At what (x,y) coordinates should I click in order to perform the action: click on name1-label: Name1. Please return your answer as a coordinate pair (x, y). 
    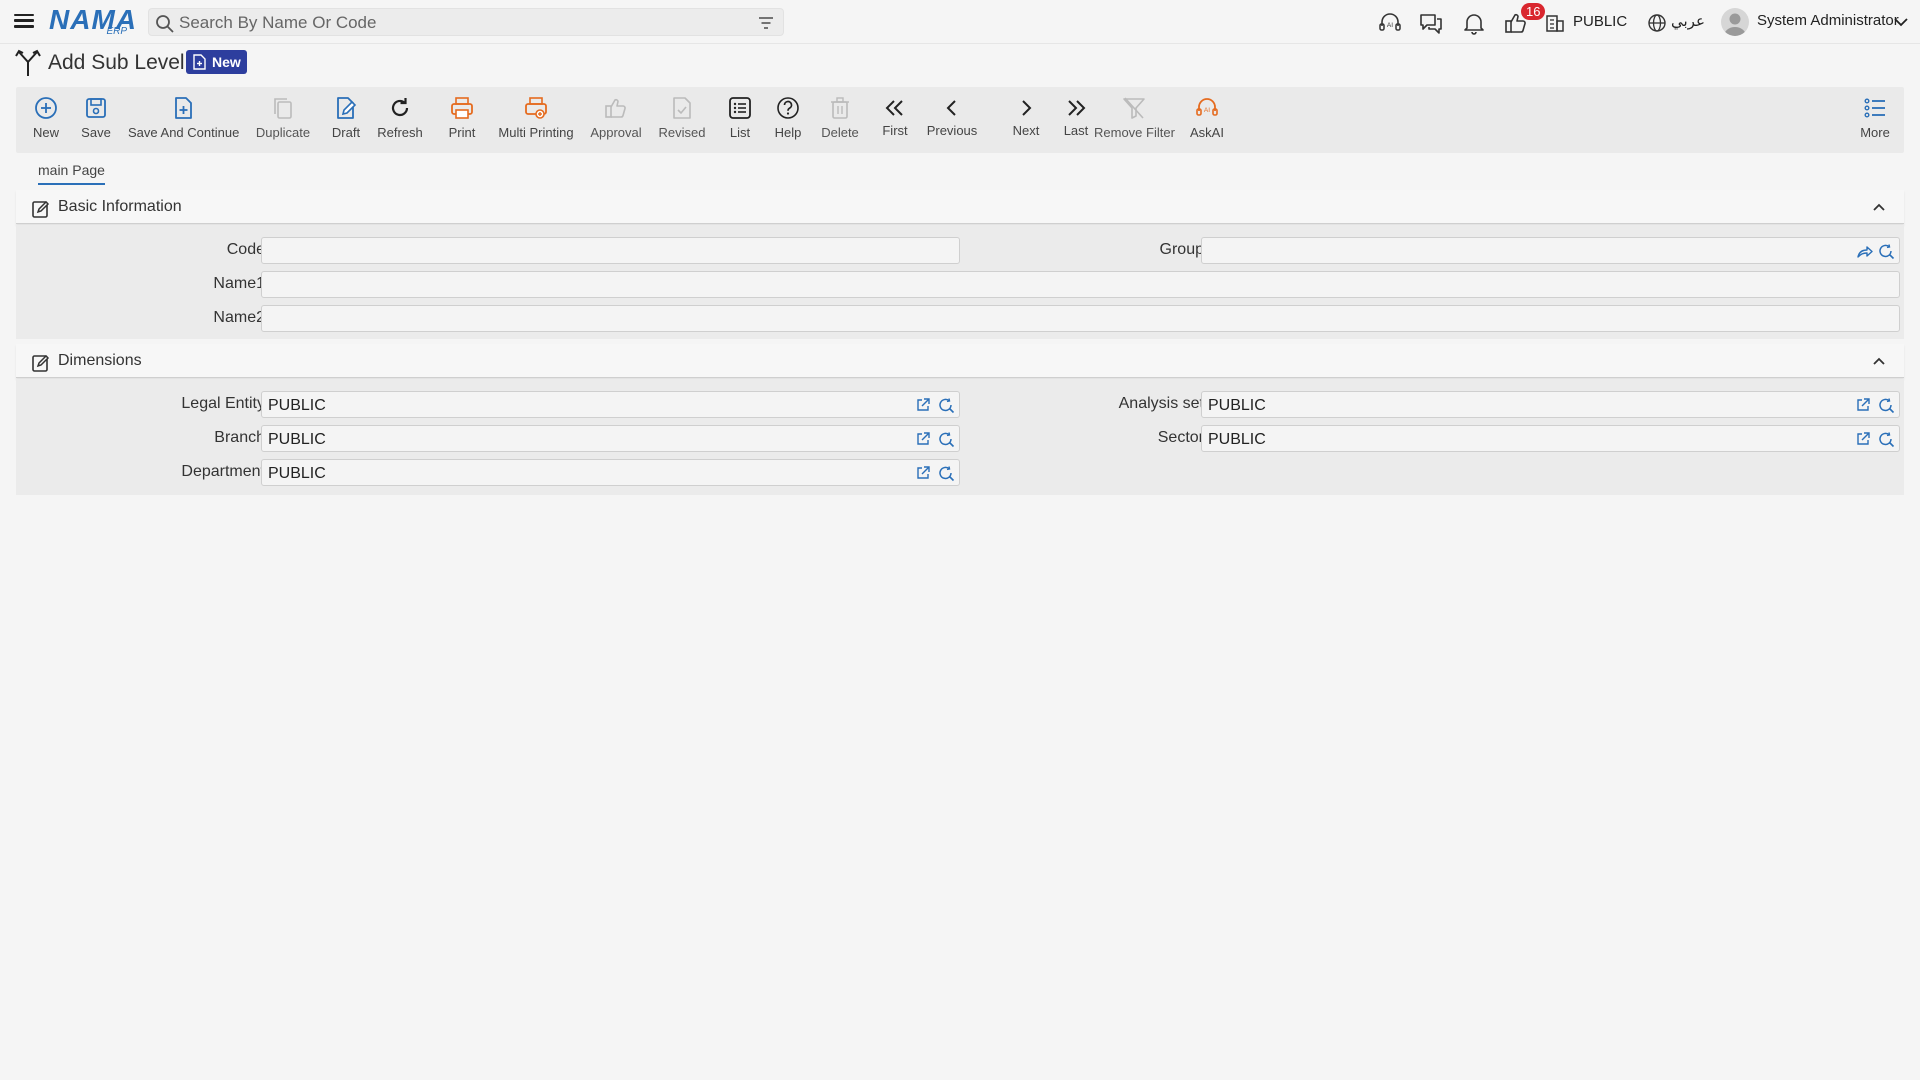
    Looking at the image, I should click on (239, 283).